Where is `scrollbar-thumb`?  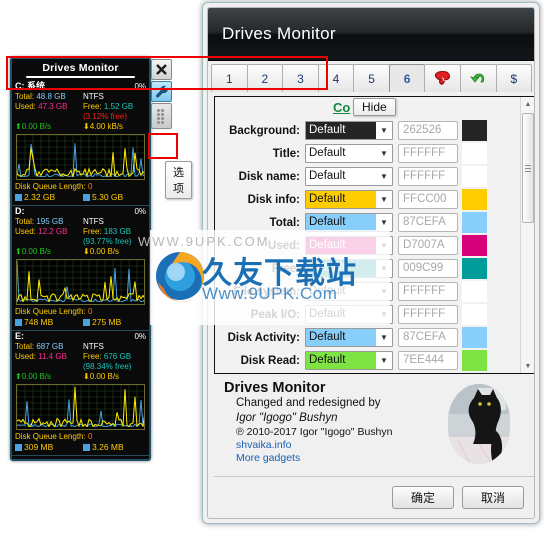 scrollbar-thumb is located at coordinates (528, 168).